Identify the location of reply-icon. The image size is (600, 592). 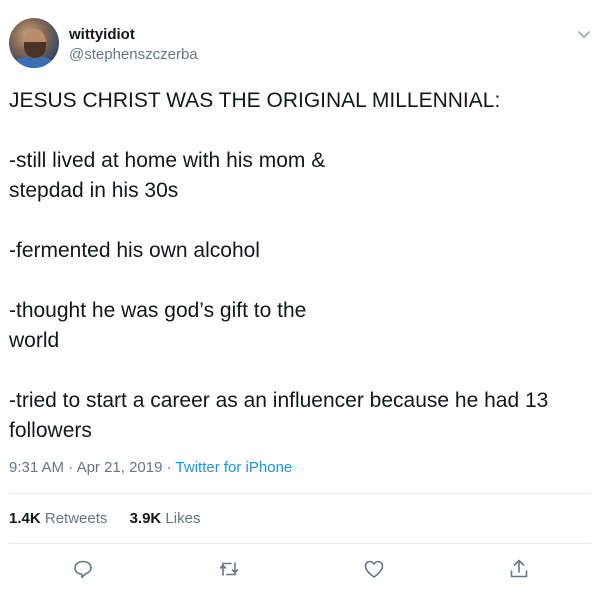
(83, 569).